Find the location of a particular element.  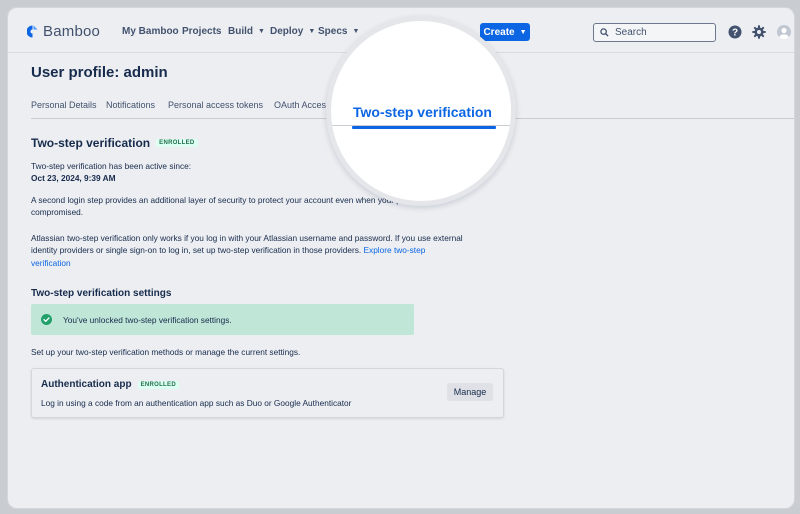

tab-oauth-access: OAuth Acces is located at coordinates (300, 105).